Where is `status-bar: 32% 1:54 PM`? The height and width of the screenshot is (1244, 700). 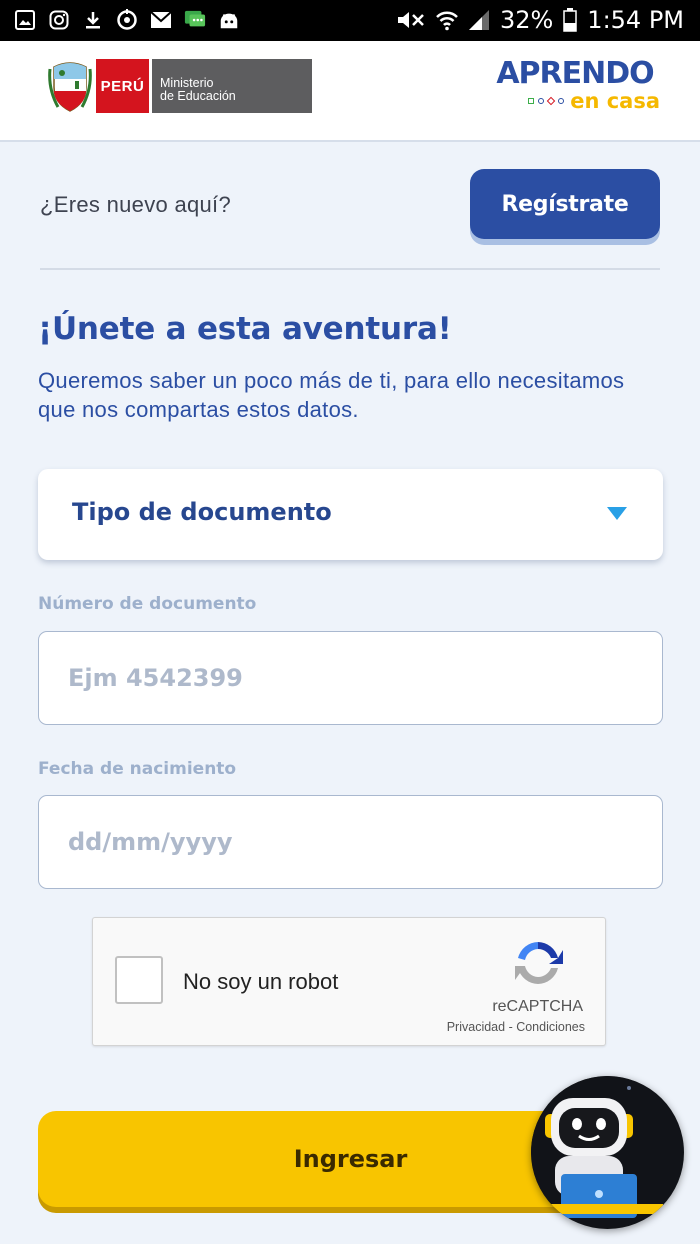
status-bar: 32% 1:54 PM is located at coordinates (350, 20).